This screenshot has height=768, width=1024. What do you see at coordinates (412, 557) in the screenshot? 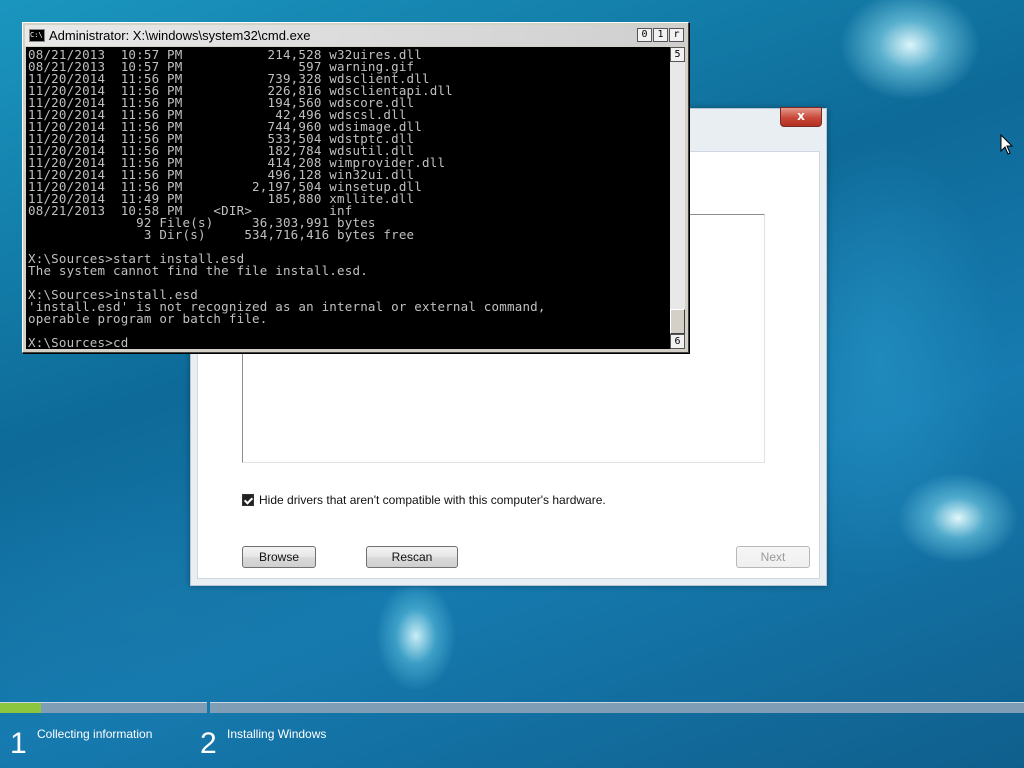
I see `rescan-button: Rescan` at bounding box center [412, 557].